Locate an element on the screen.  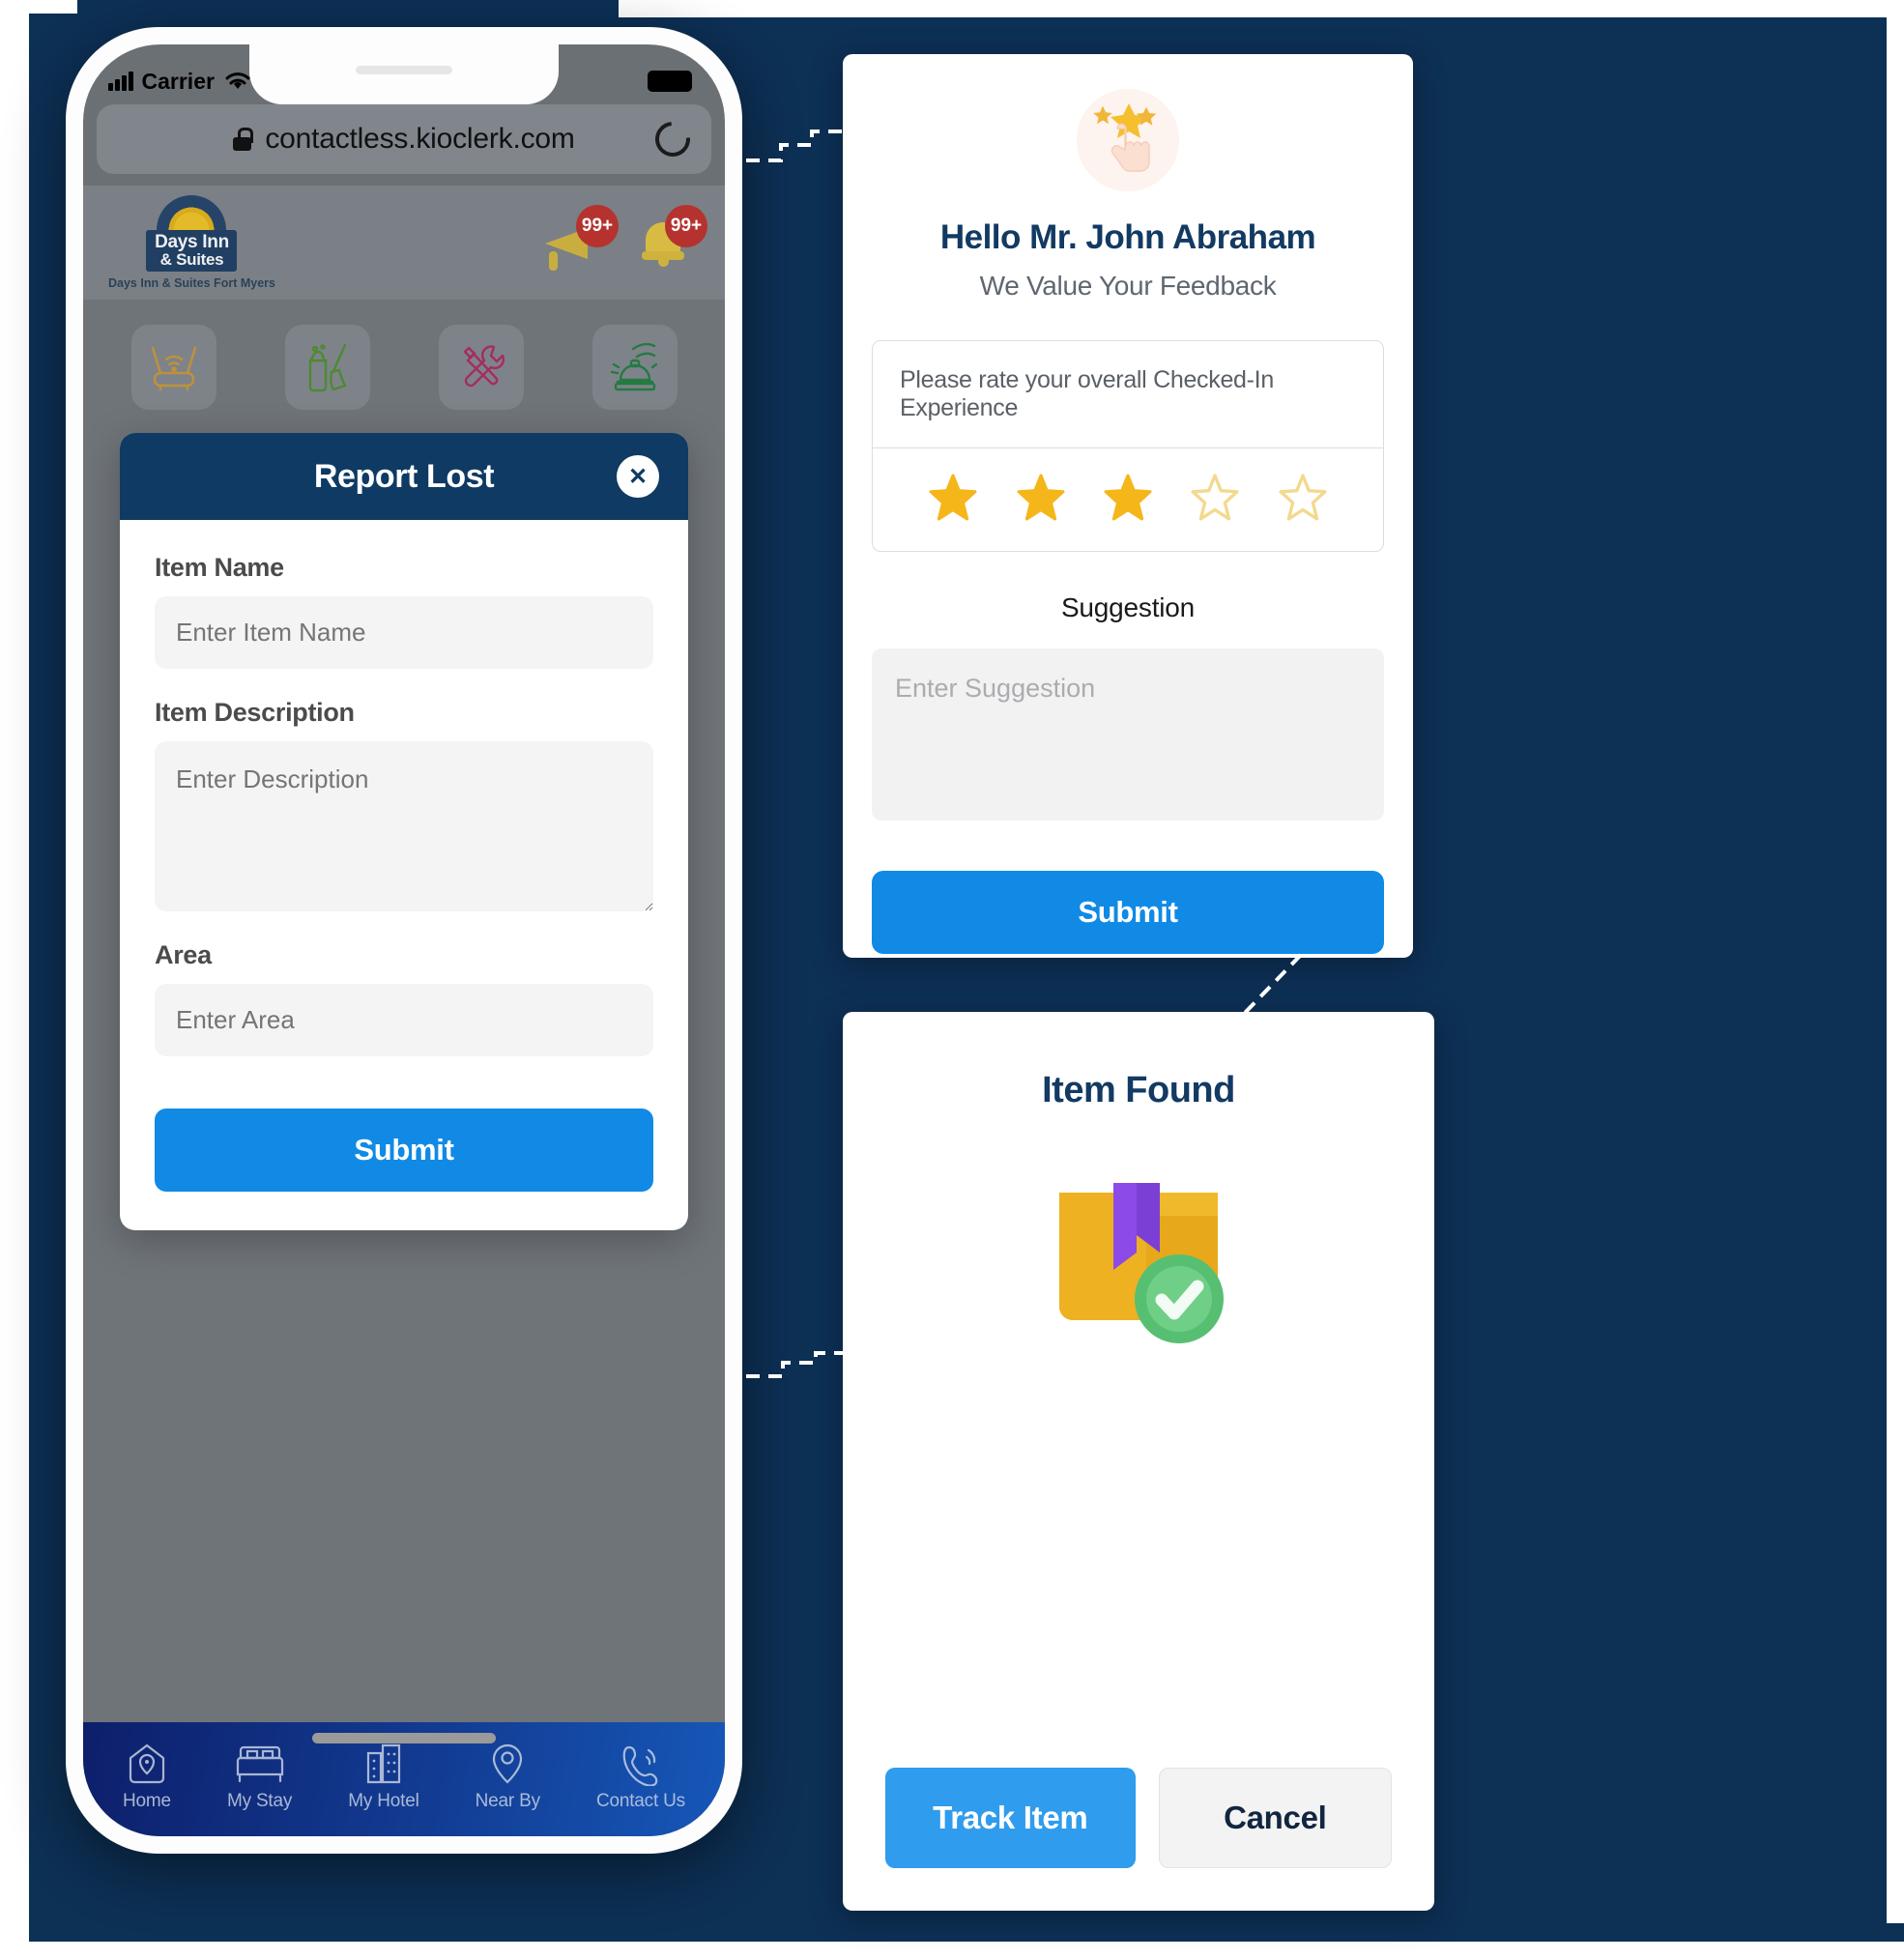
item-description-label: Item Description is located at coordinates (255, 713).